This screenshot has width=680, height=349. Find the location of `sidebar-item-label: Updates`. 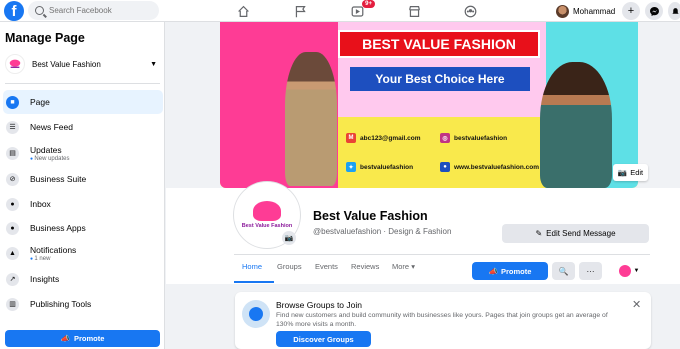

sidebar-item-label: Updates is located at coordinates (46, 149).